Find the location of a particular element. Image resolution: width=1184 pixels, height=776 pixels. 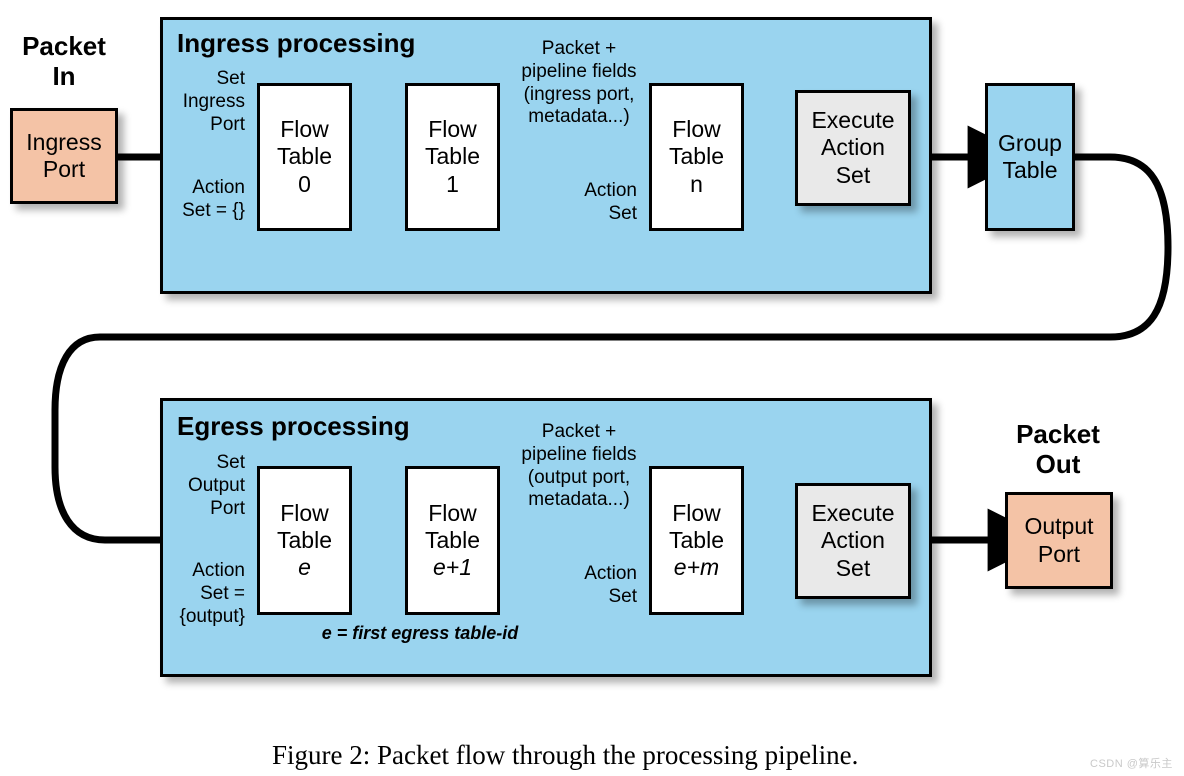

ingress-mid-action-set-note: Action Set is located at coordinates (610, 202).